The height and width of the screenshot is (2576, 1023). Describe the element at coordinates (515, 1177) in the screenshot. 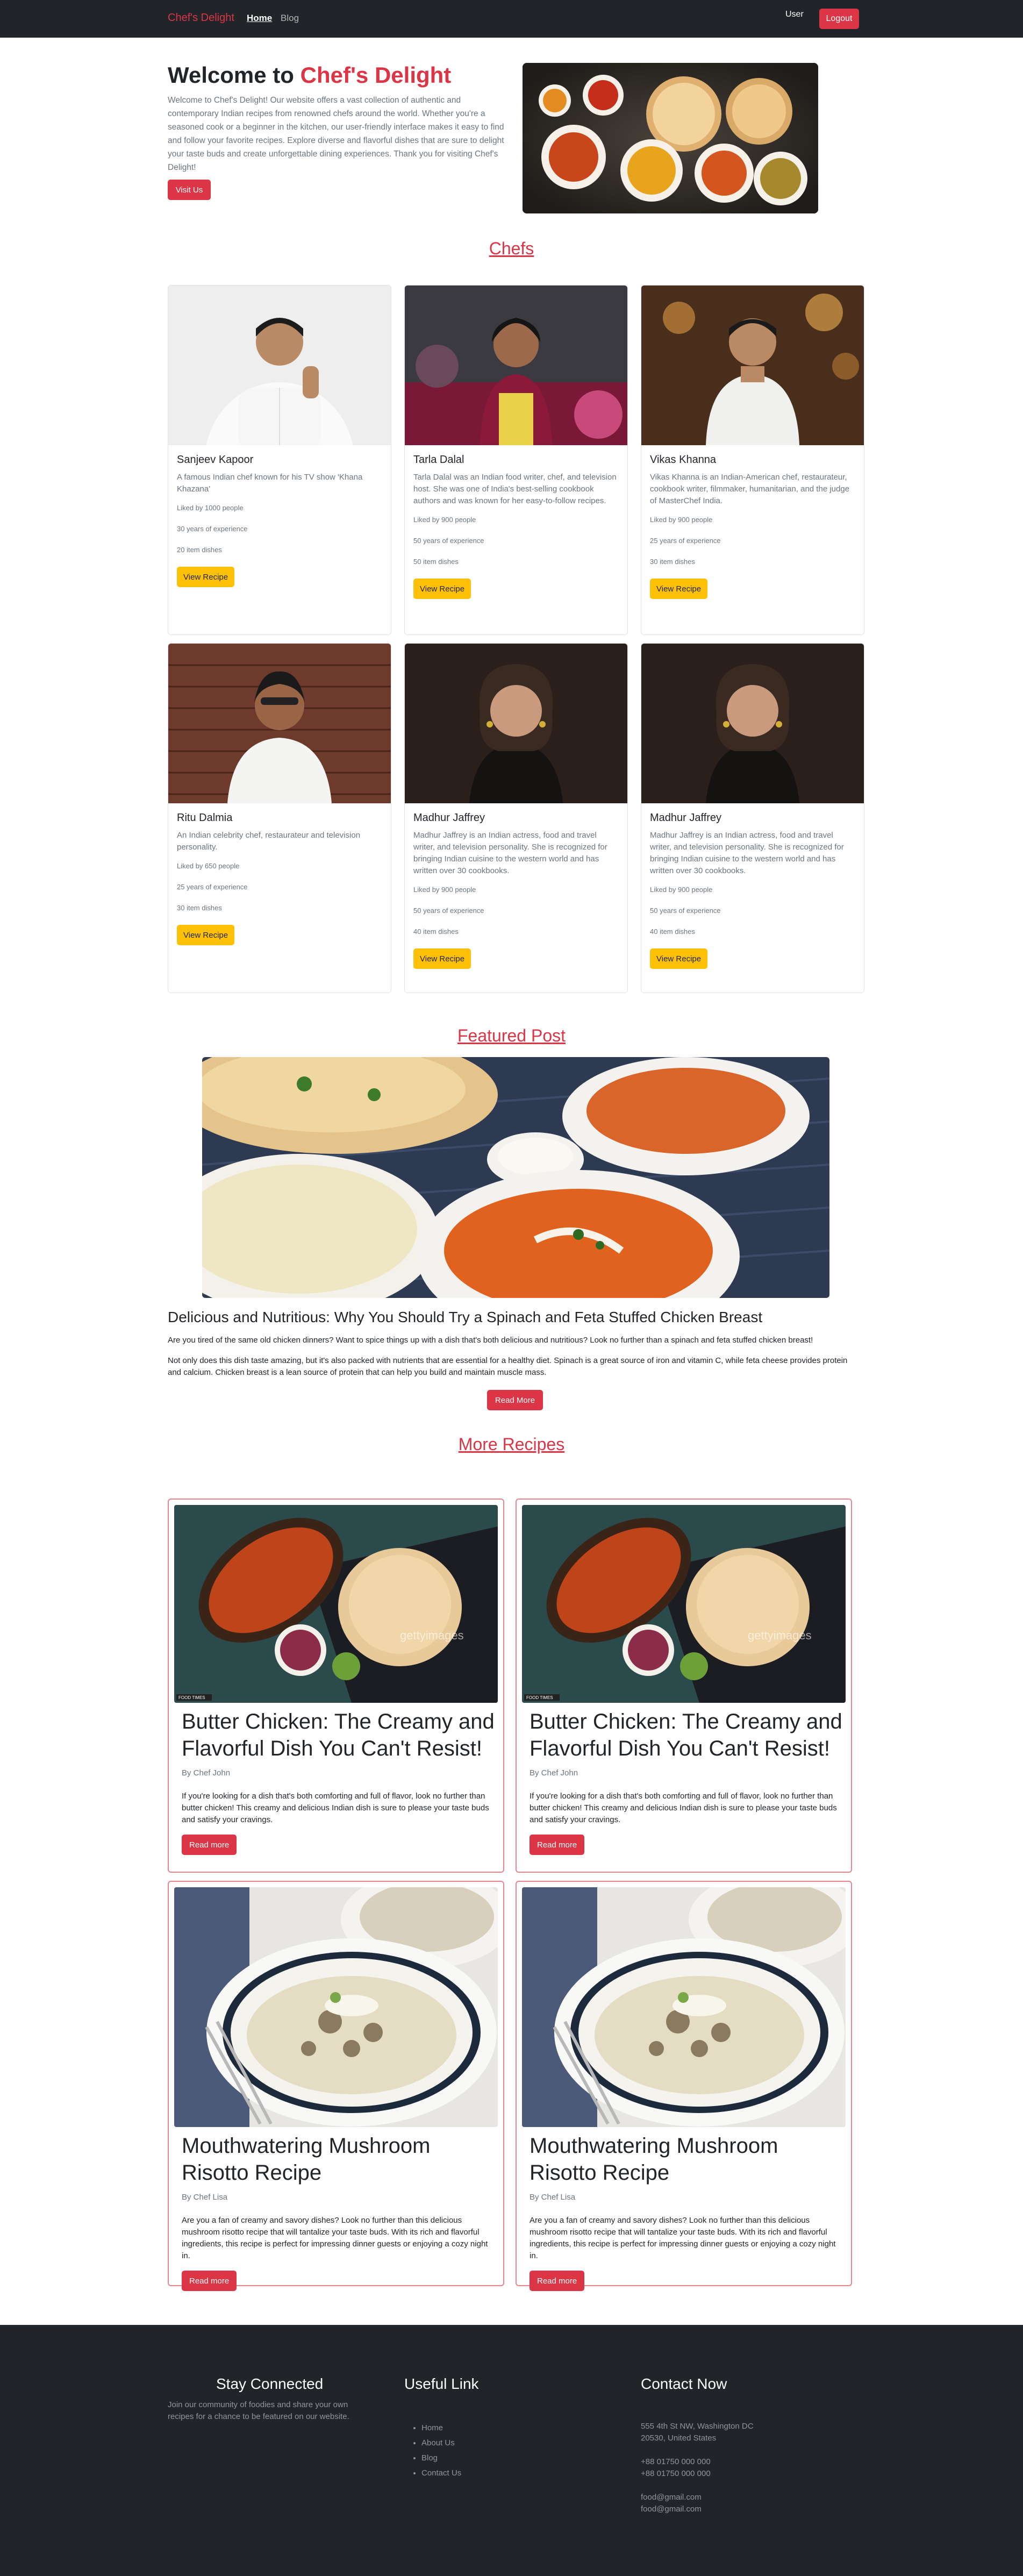

I see `featured-post-image` at that location.